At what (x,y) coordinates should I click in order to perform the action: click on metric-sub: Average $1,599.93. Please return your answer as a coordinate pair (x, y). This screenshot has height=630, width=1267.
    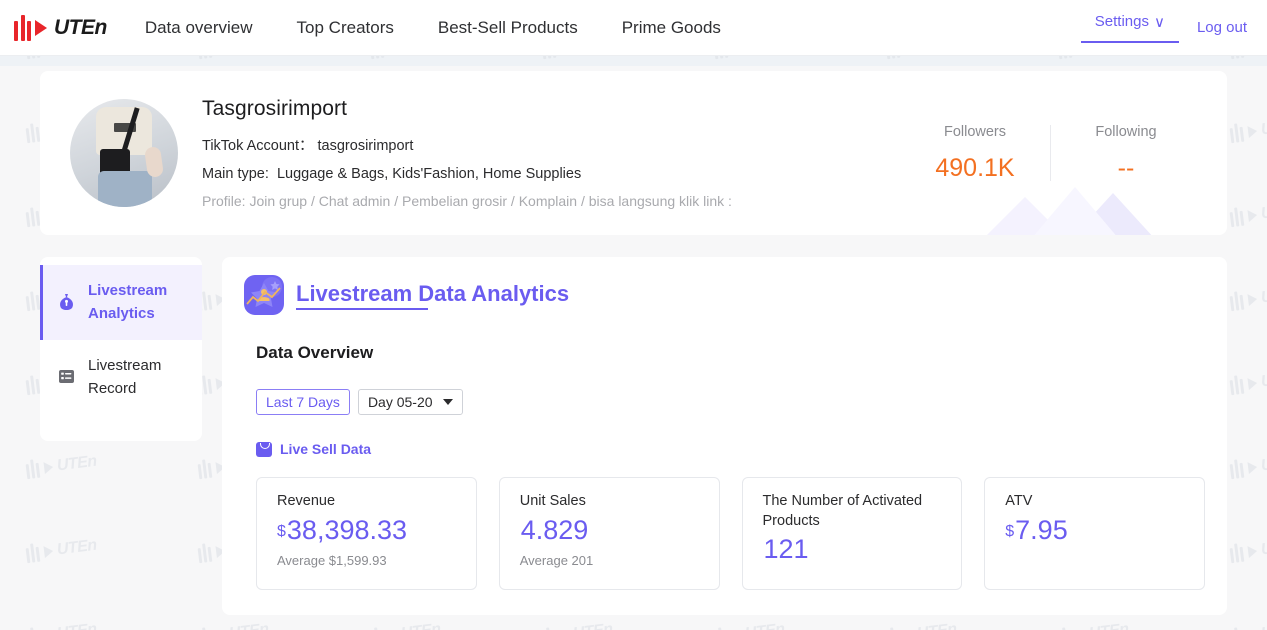
    Looking at the image, I should click on (332, 561).